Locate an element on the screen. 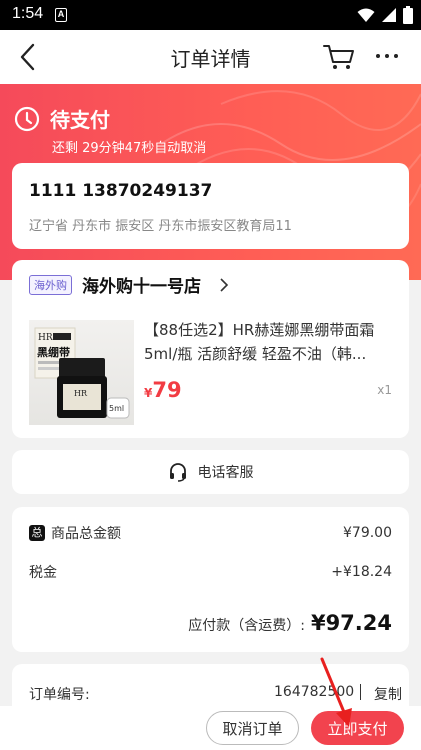  address-card: 1111 13870249137 辽宁省 丹东市 振安区 丹东市振安区教育局11 is located at coordinates (210, 206).